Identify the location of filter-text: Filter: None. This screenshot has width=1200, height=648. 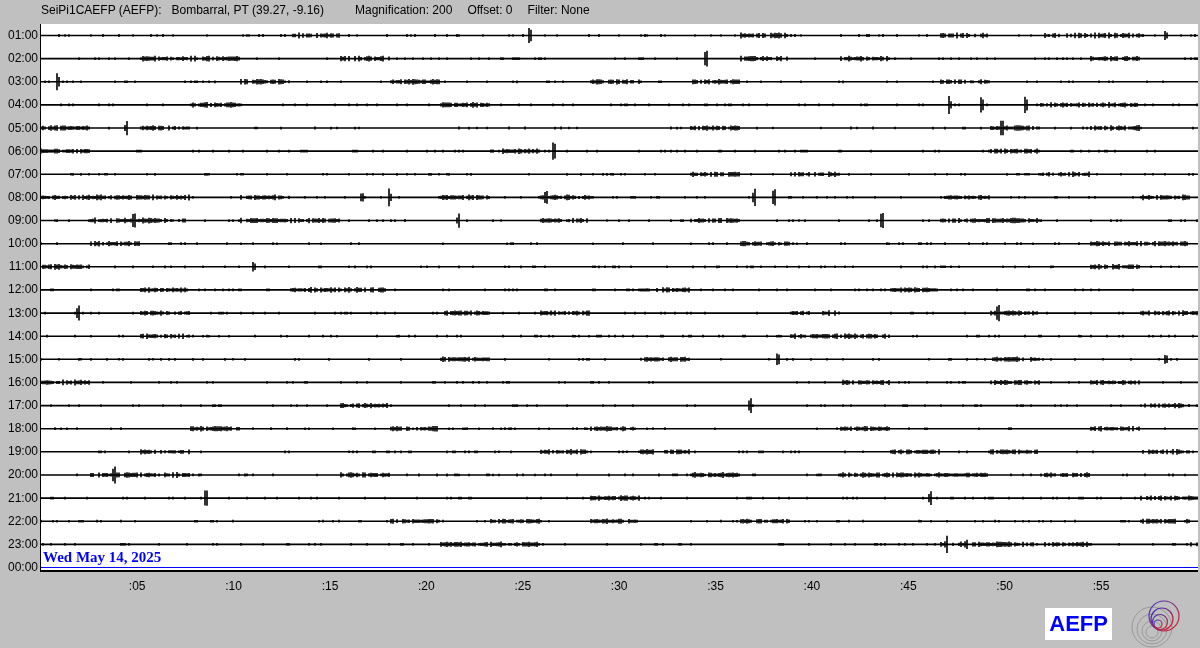
(558, 10).